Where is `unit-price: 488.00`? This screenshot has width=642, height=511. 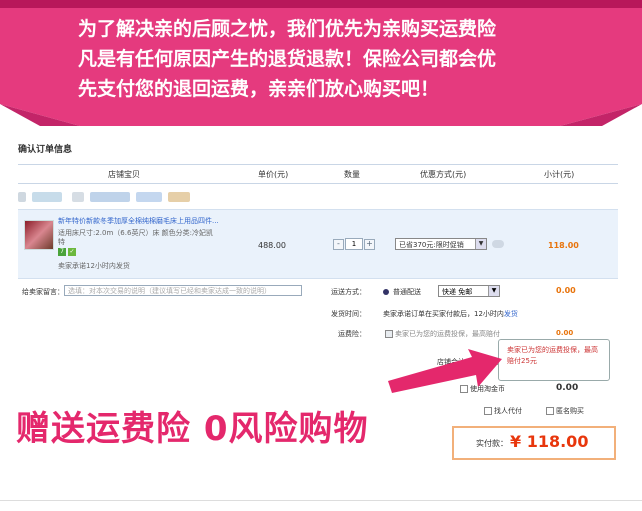 unit-price: 488.00 is located at coordinates (272, 245).